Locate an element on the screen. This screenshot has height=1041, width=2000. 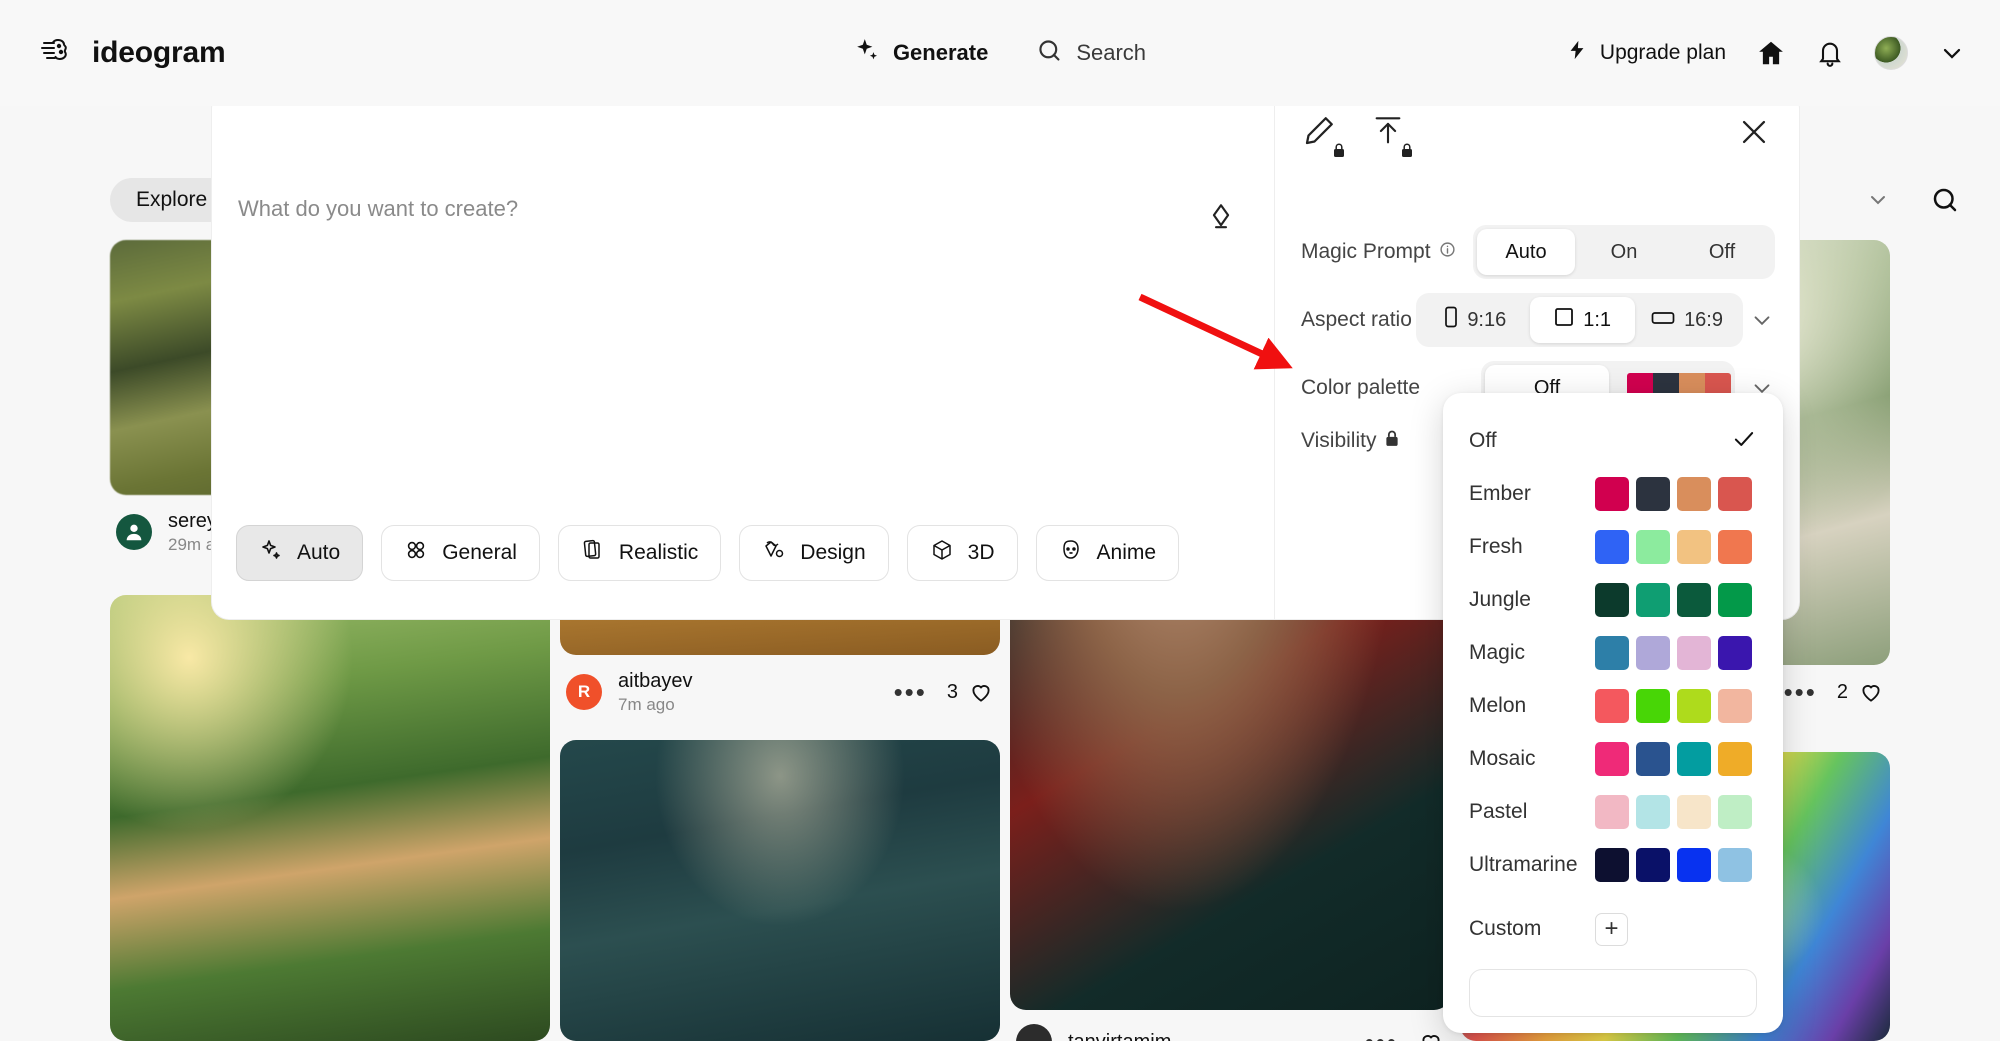
nav-search: Search is located at coordinates (1091, 53).